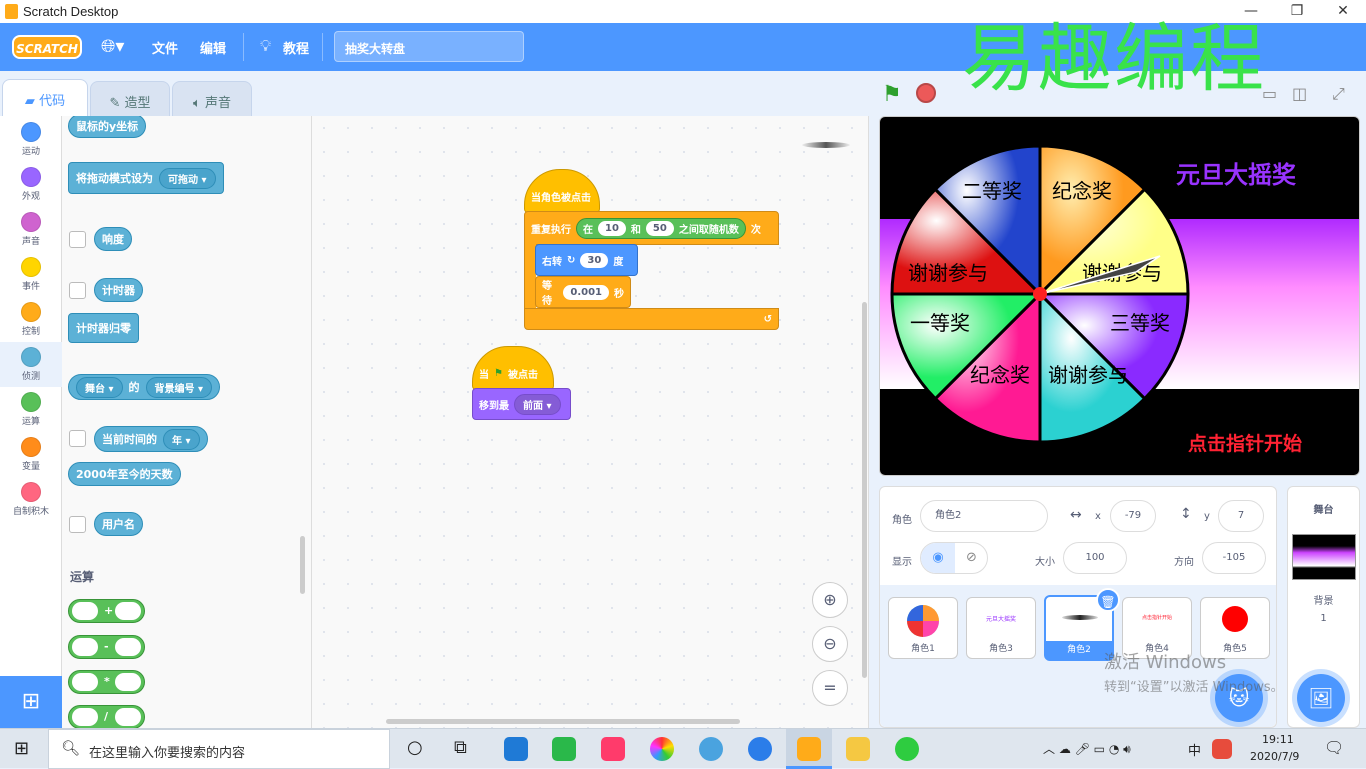 This screenshot has width=1366, height=769. I want to click on tray-icons: ︿ ☁ 🎤︎ ▭ ◔ 🔊︎, so click(1087, 748).